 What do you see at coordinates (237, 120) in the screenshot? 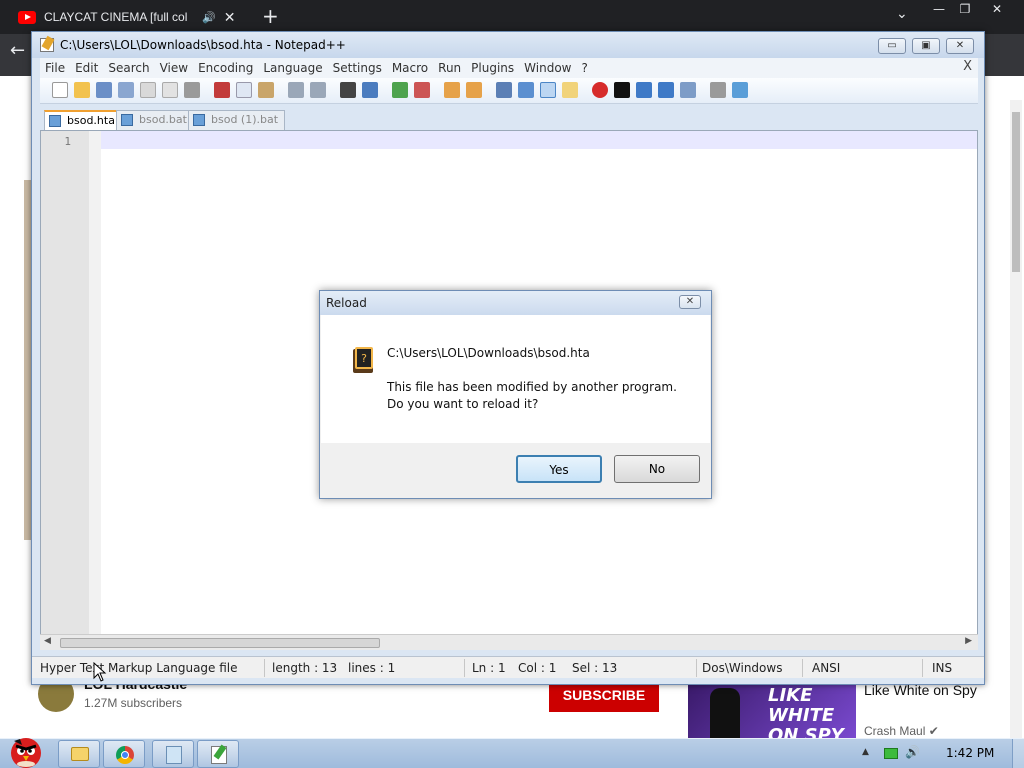
I see `tab-bsod-1-bat: bsod (1).bat` at bounding box center [237, 120].